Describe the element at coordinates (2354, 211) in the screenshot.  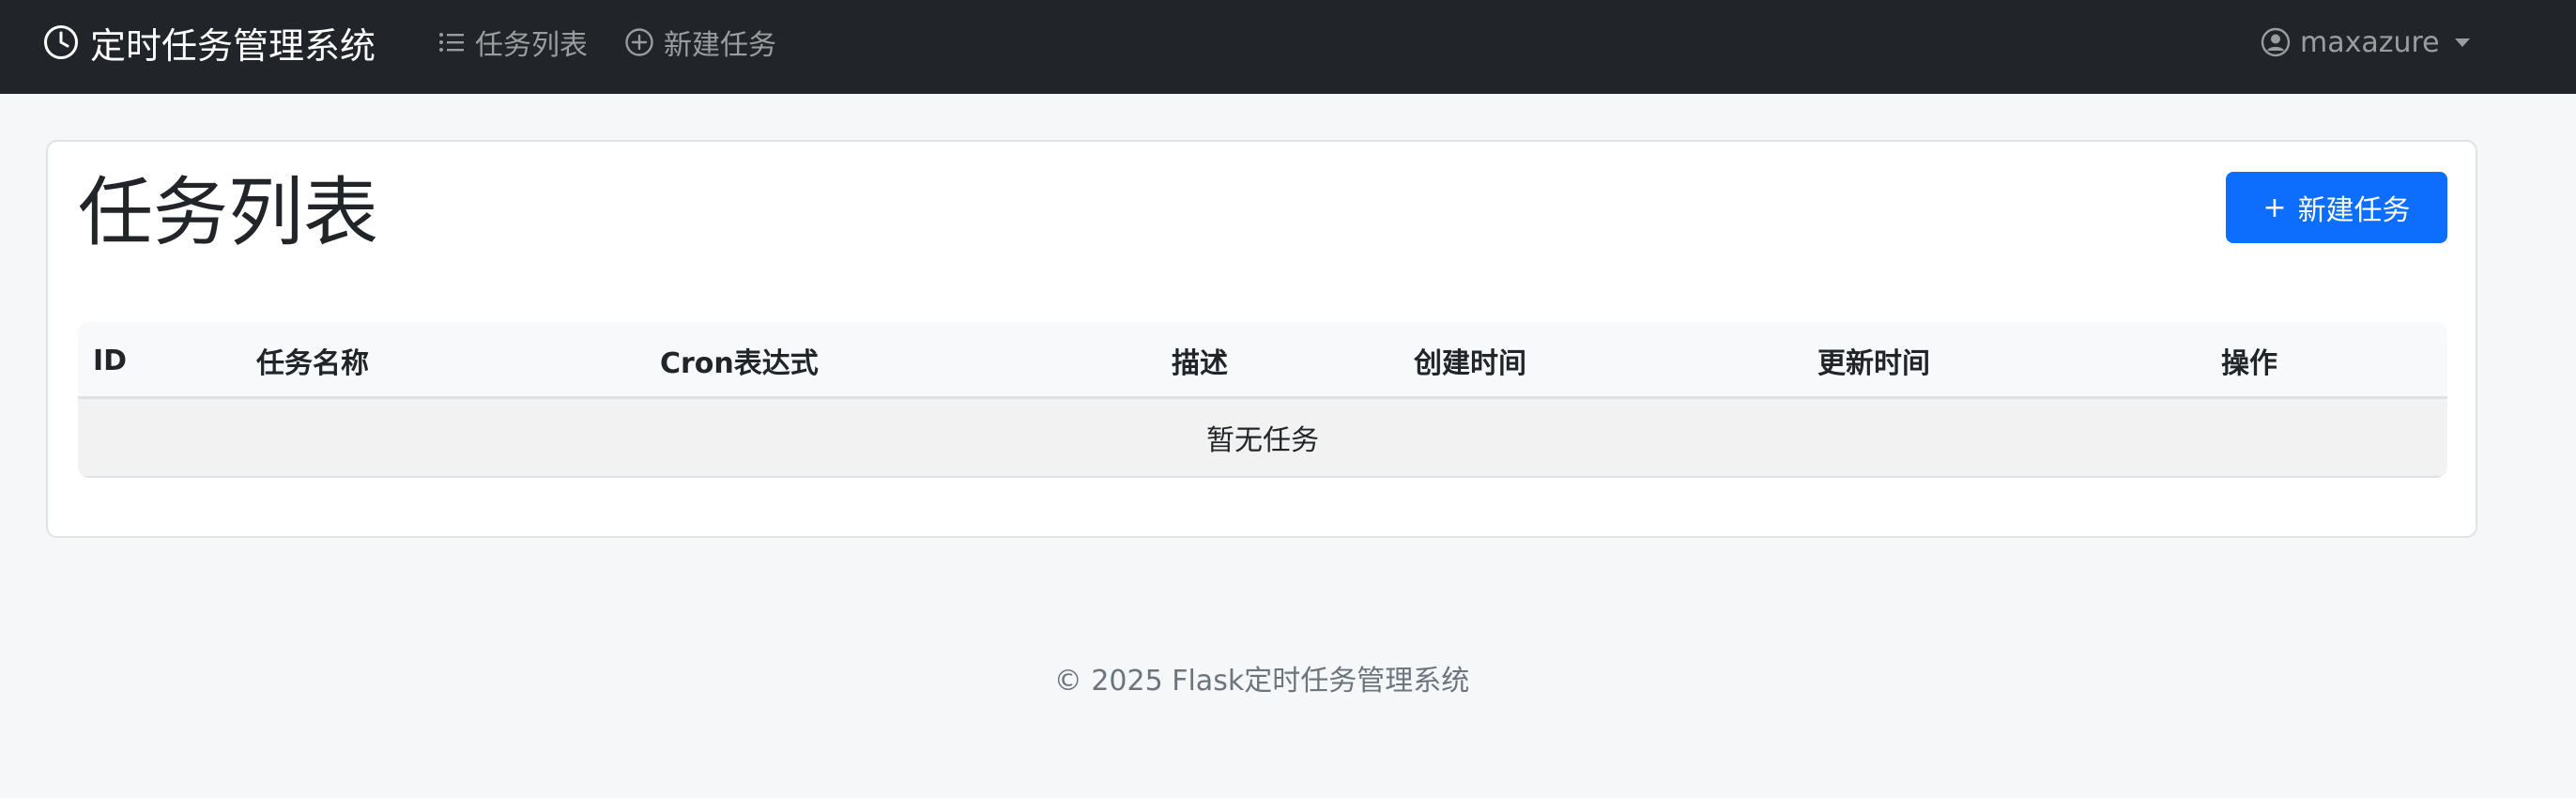
I see `new-task-button-label: 新建任务` at that location.